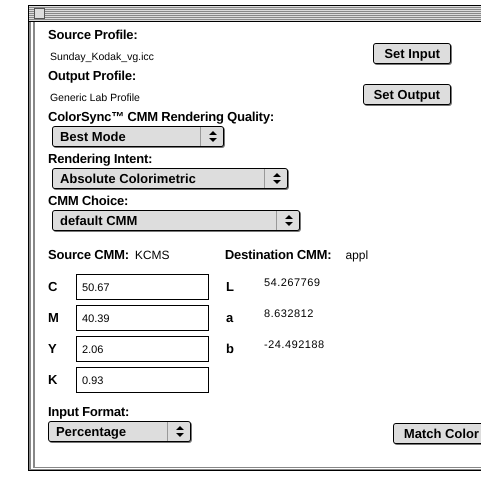 The height and width of the screenshot is (479, 481). What do you see at coordinates (94, 98) in the screenshot?
I see `profile-name: Generic Lab Profile` at bounding box center [94, 98].